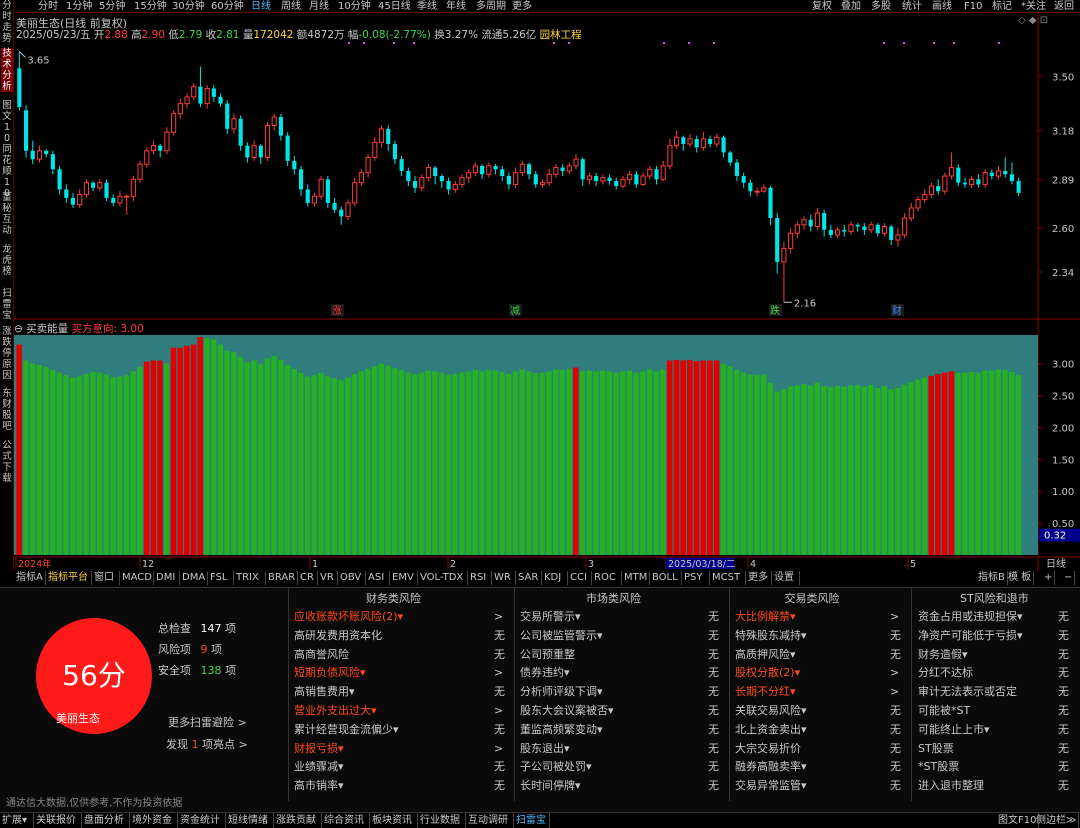 The width and height of the screenshot is (1080, 828). What do you see at coordinates (1020, 578) in the screenshot?
I see `indicator-tab-right-1: 模 板` at bounding box center [1020, 578].